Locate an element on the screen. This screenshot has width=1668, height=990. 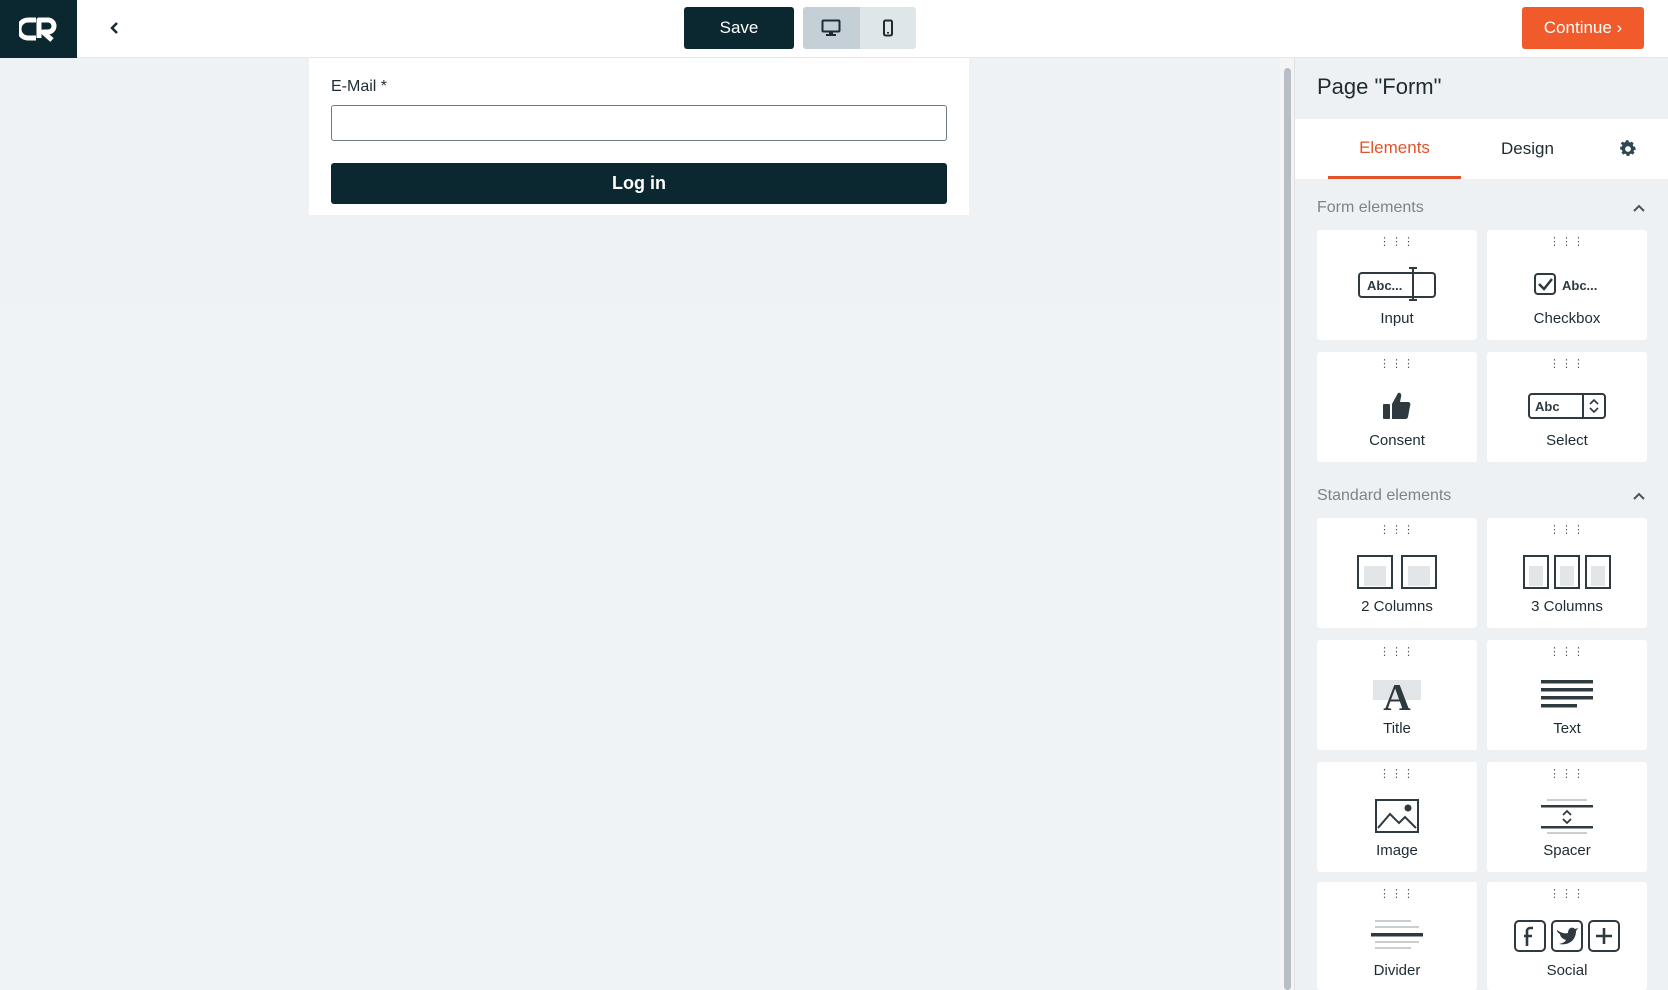
desktop-view-button is located at coordinates (831, 28).